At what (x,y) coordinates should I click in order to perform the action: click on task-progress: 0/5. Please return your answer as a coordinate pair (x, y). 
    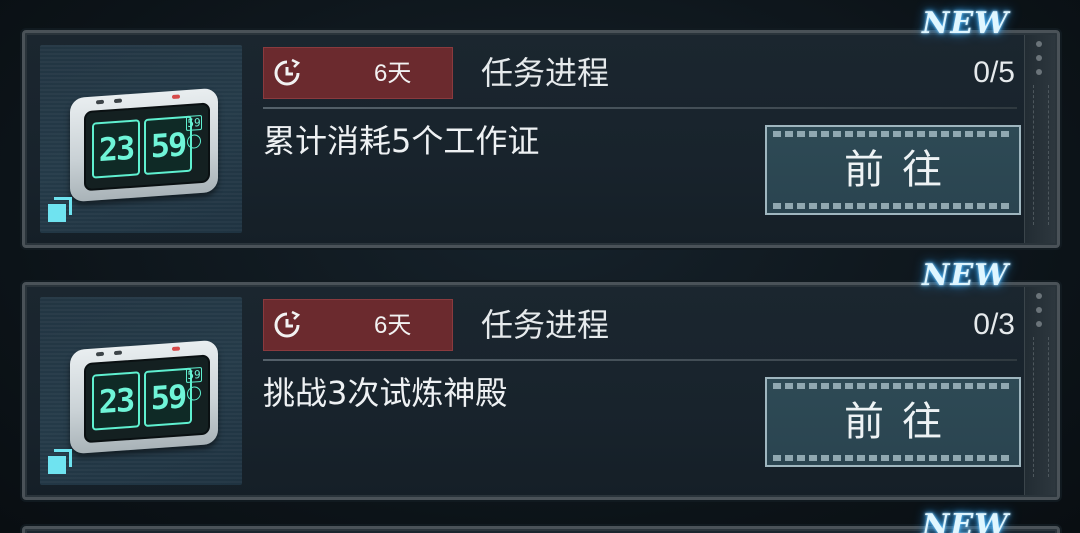
    Looking at the image, I should click on (994, 72).